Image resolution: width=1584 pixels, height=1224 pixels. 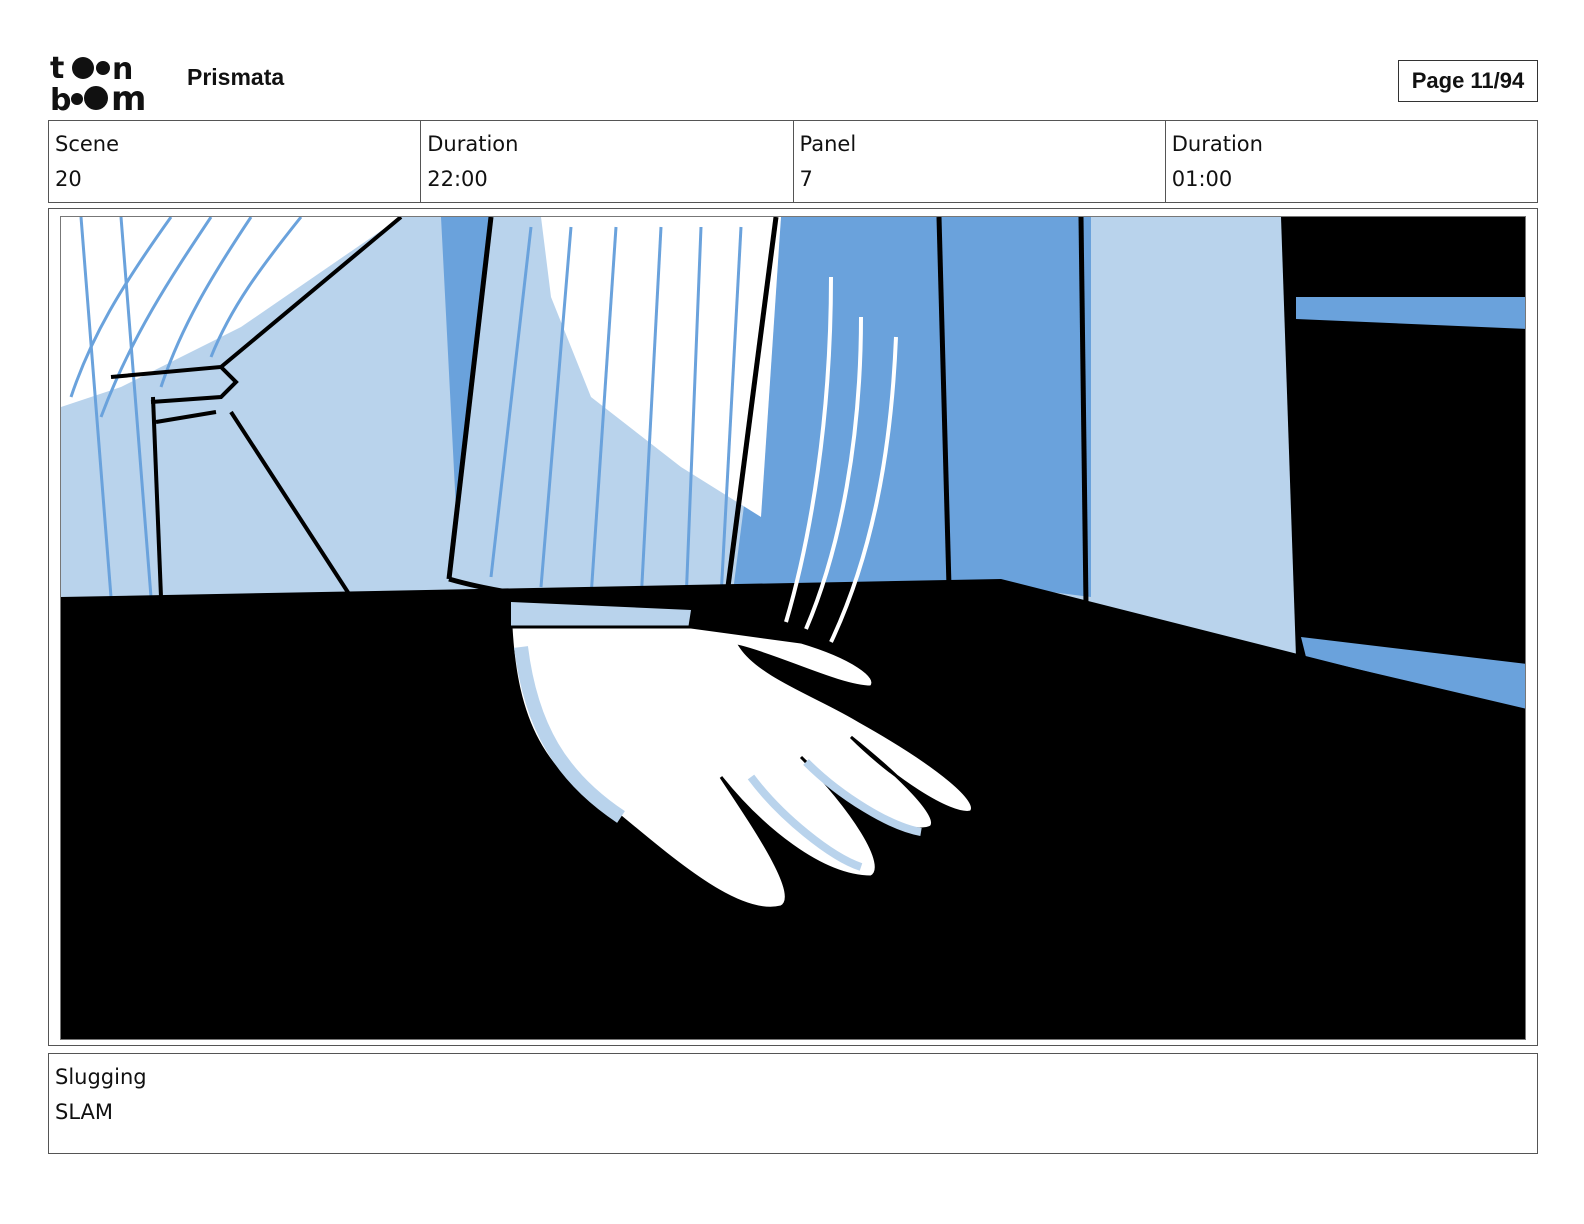 I want to click on project-title: Prismata, so click(x=236, y=77).